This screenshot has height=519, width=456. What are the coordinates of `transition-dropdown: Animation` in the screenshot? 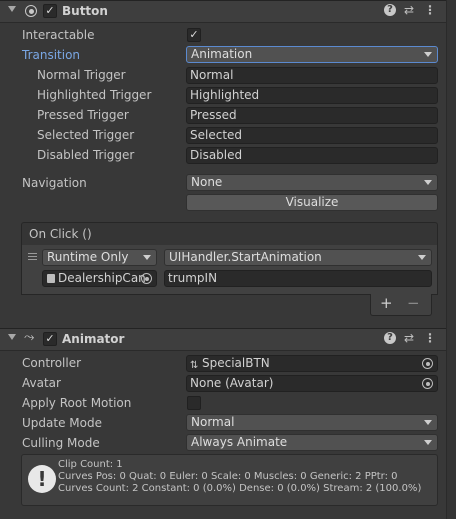 It's located at (312, 54).